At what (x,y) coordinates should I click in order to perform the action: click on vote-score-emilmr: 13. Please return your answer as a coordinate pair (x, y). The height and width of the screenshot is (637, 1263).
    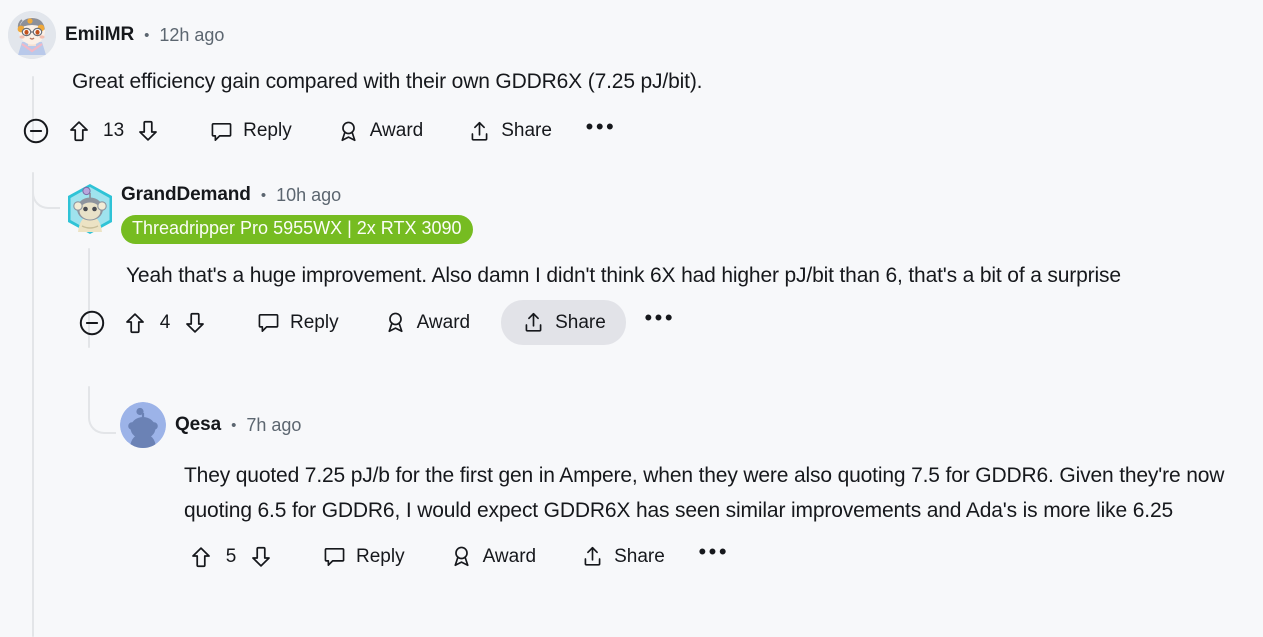
    Looking at the image, I should click on (114, 131).